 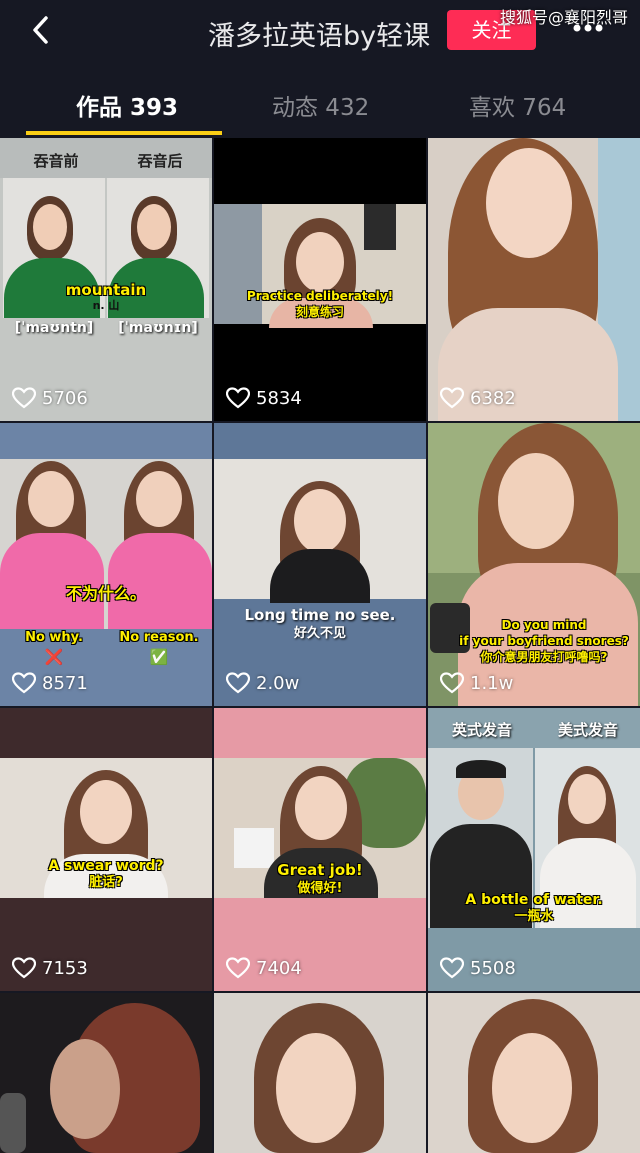 I want to click on caption: 好久不见, so click(x=319, y=633).